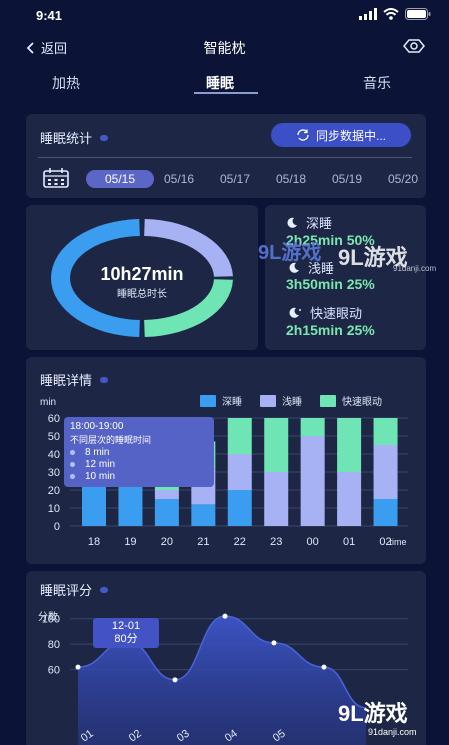  What do you see at coordinates (142, 294) in the screenshot?
I see `total-sleep-label: 睡眠总时长` at bounding box center [142, 294].